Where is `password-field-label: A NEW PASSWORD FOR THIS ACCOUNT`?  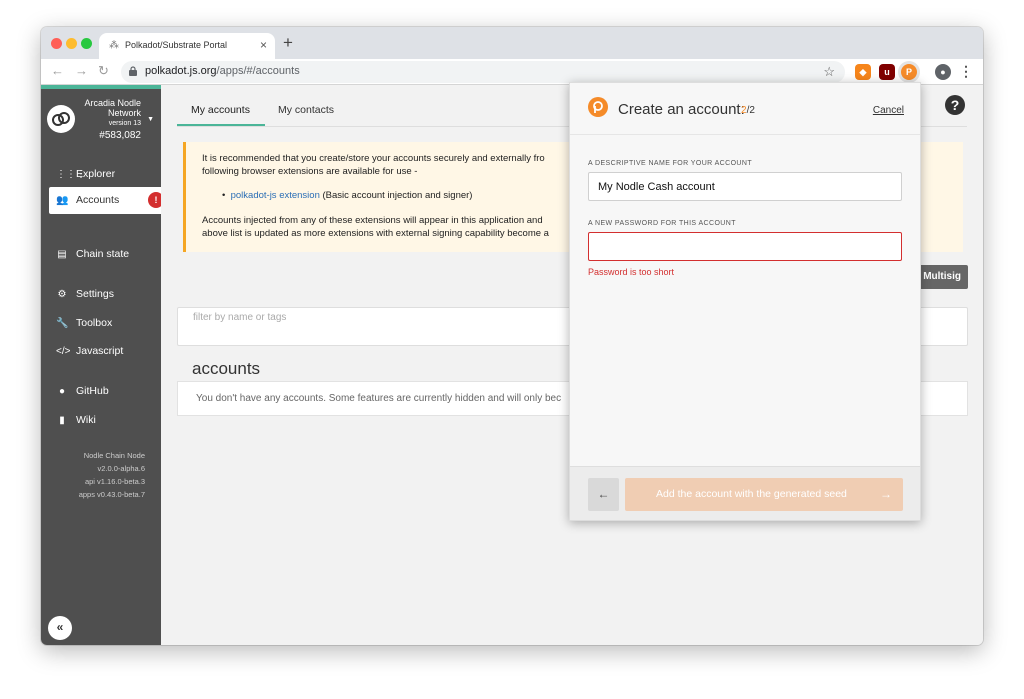
password-field-label: A NEW PASSWORD FOR THIS ACCOUNT is located at coordinates (662, 223).